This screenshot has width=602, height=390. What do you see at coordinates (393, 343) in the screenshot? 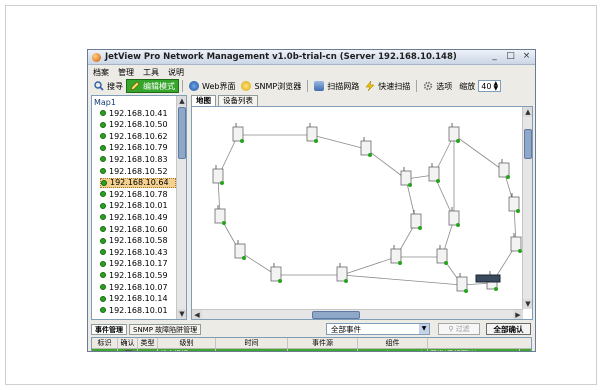
I see `column-header: 组件` at bounding box center [393, 343].